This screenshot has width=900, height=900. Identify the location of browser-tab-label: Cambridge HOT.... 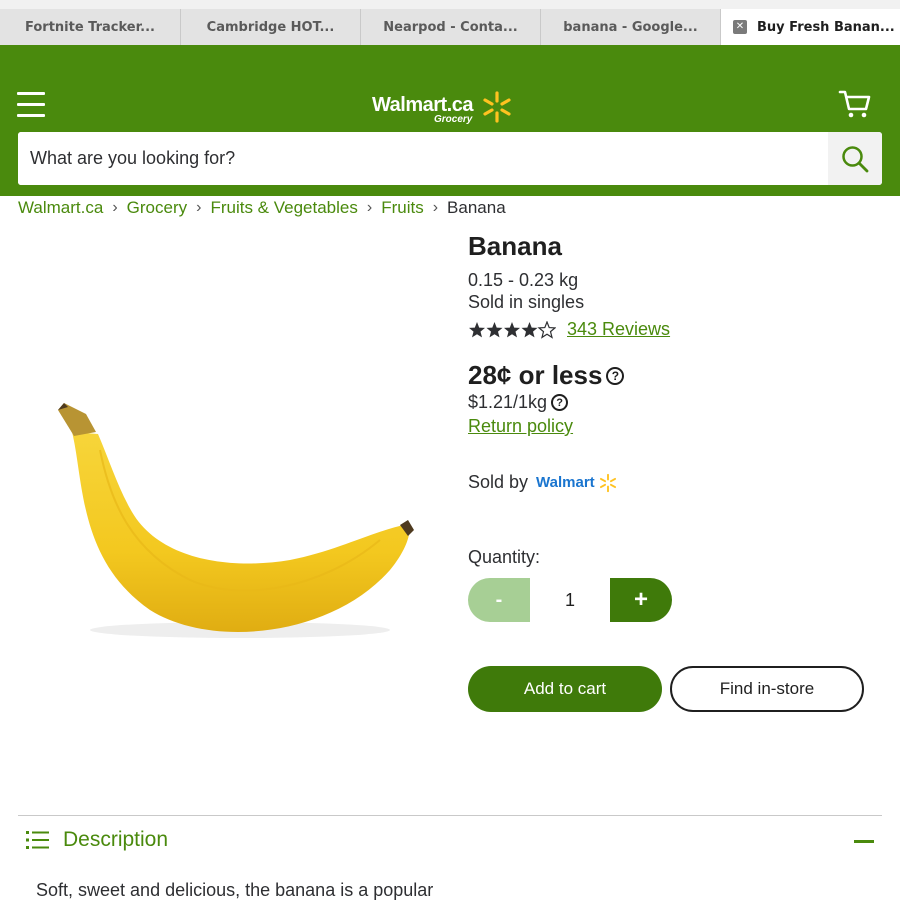
(270, 27).